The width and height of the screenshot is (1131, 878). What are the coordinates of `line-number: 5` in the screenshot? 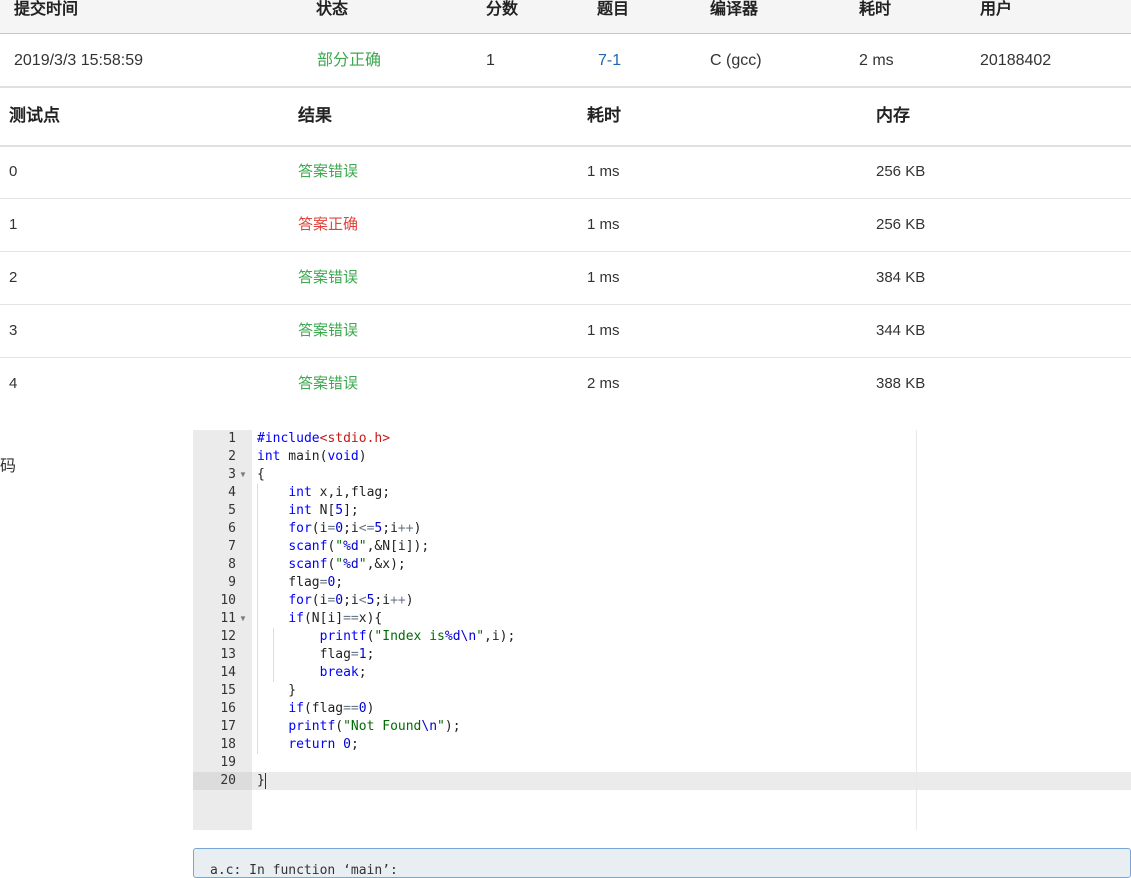 It's located at (232, 510).